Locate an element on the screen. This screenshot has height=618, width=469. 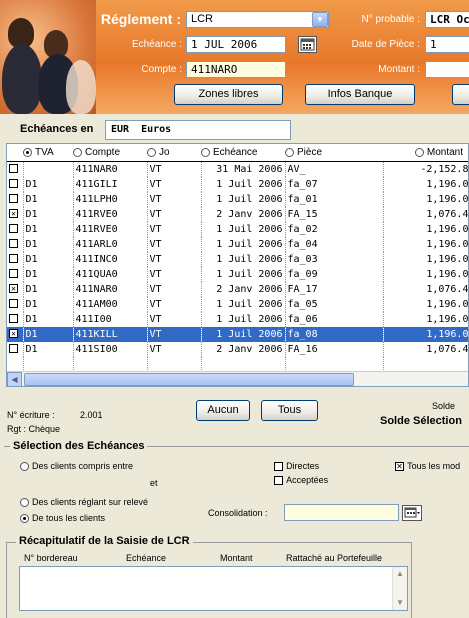
empty-cell is located at coordinates (174, 364).